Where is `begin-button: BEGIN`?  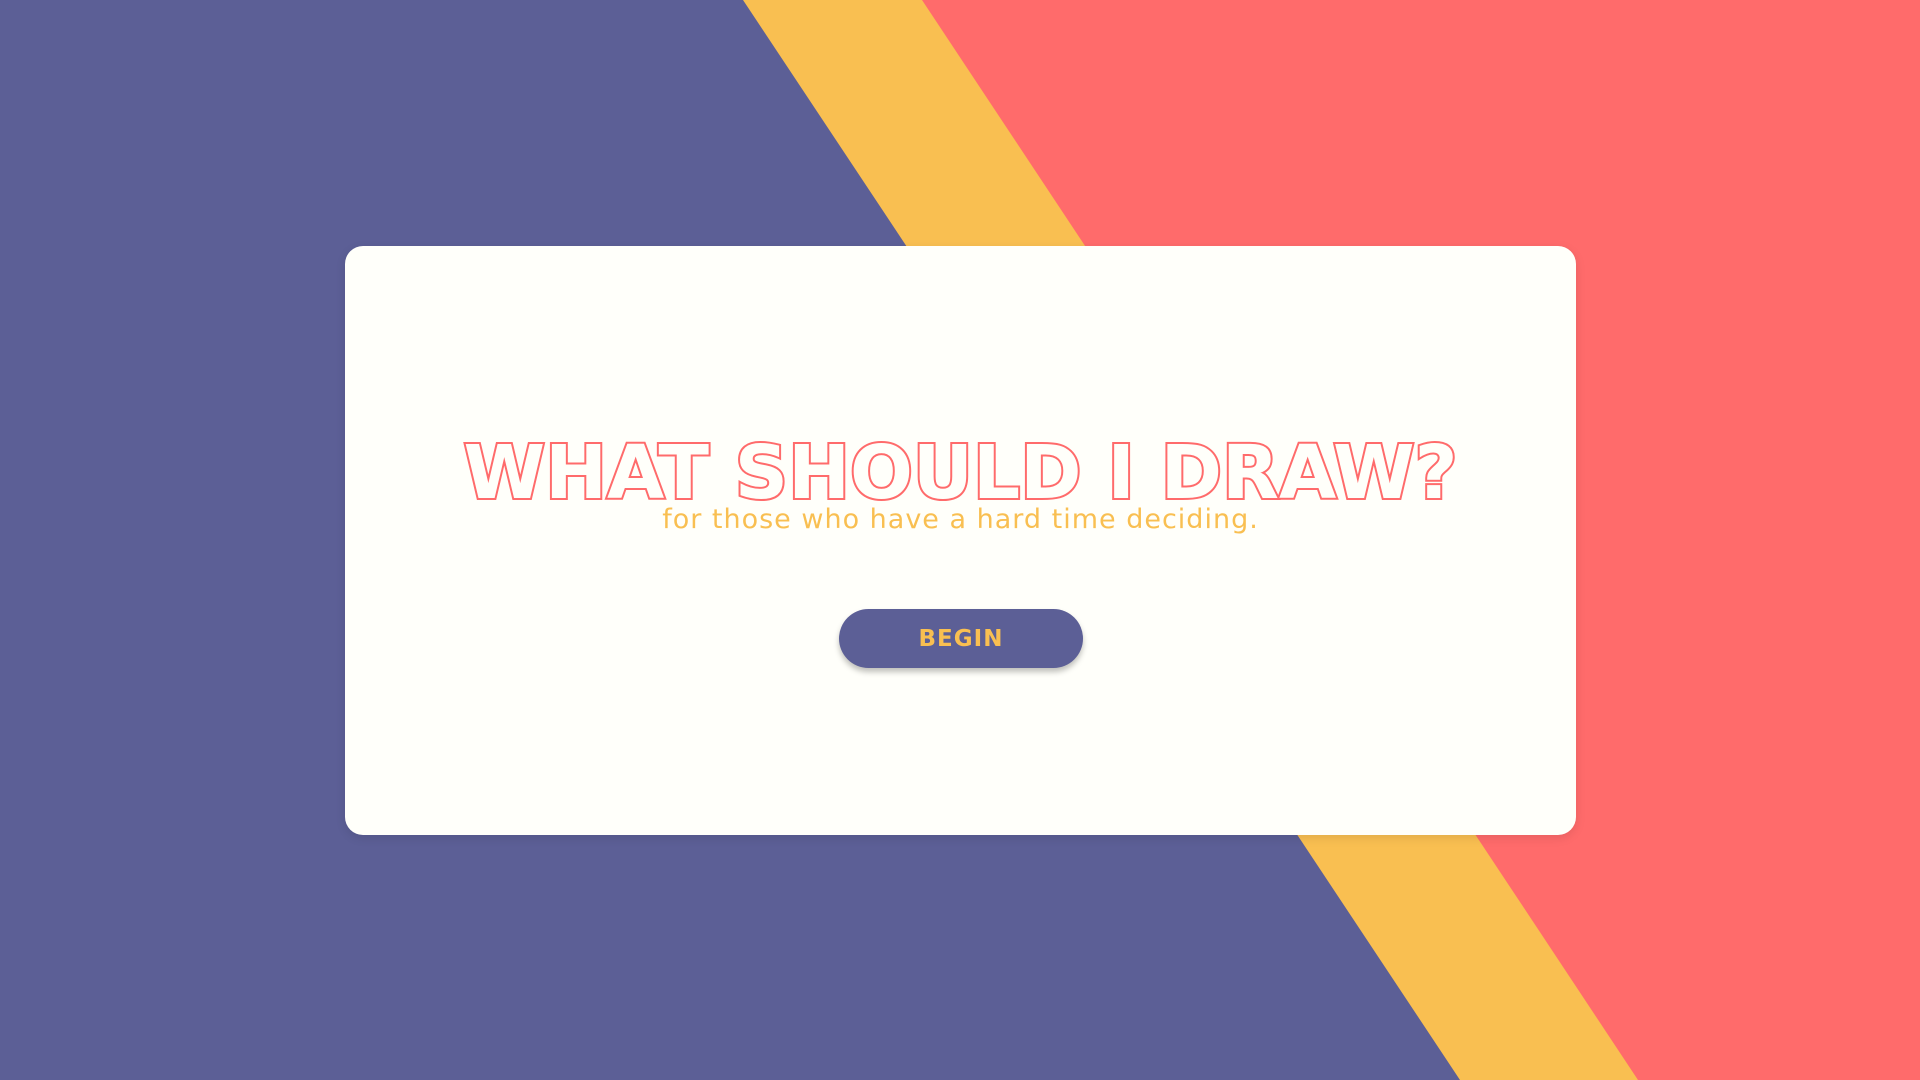
begin-button: BEGIN is located at coordinates (961, 638).